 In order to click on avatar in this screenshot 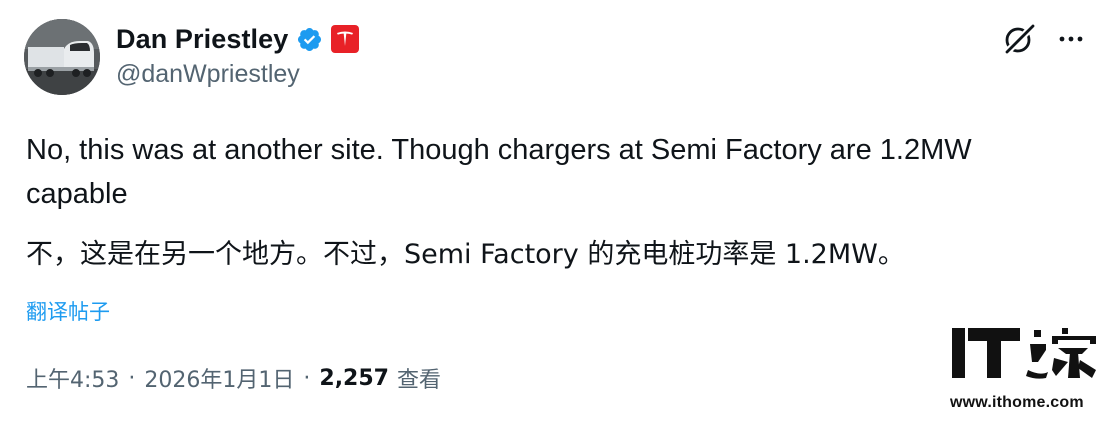, I will do `click(62, 57)`.